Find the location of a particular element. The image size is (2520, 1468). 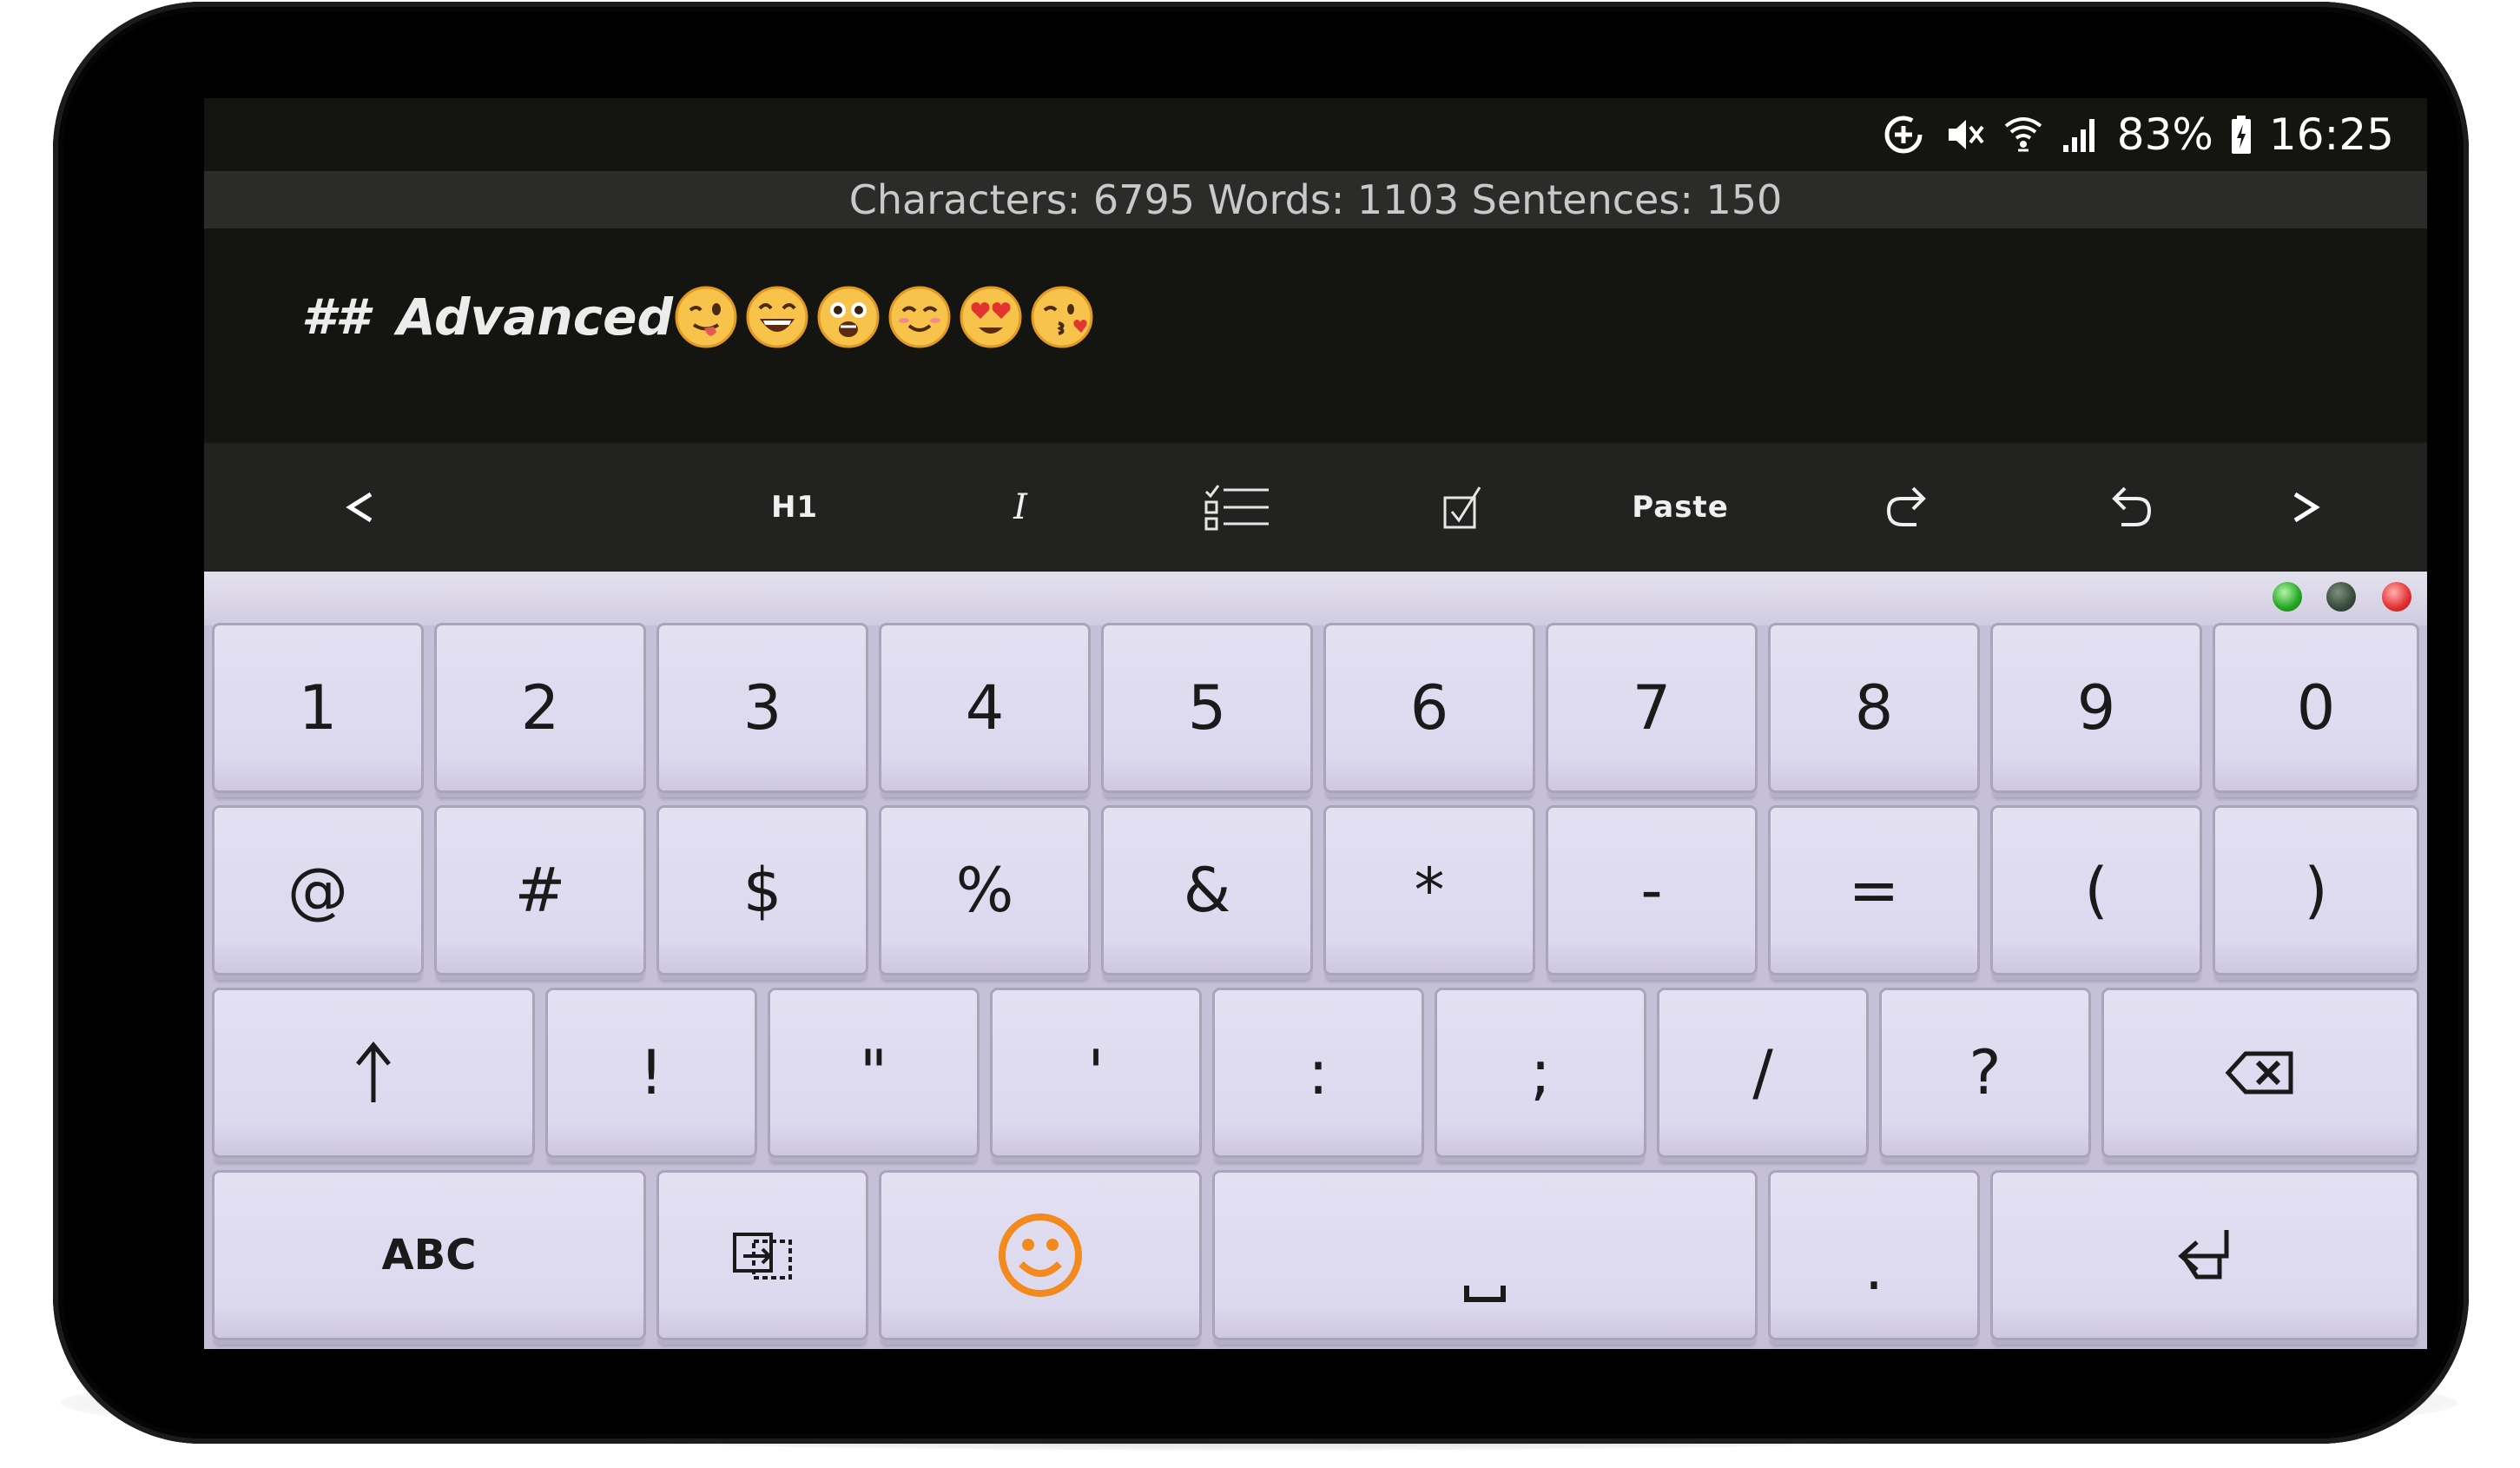

clock: 16:25 is located at coordinates (2331, 134).